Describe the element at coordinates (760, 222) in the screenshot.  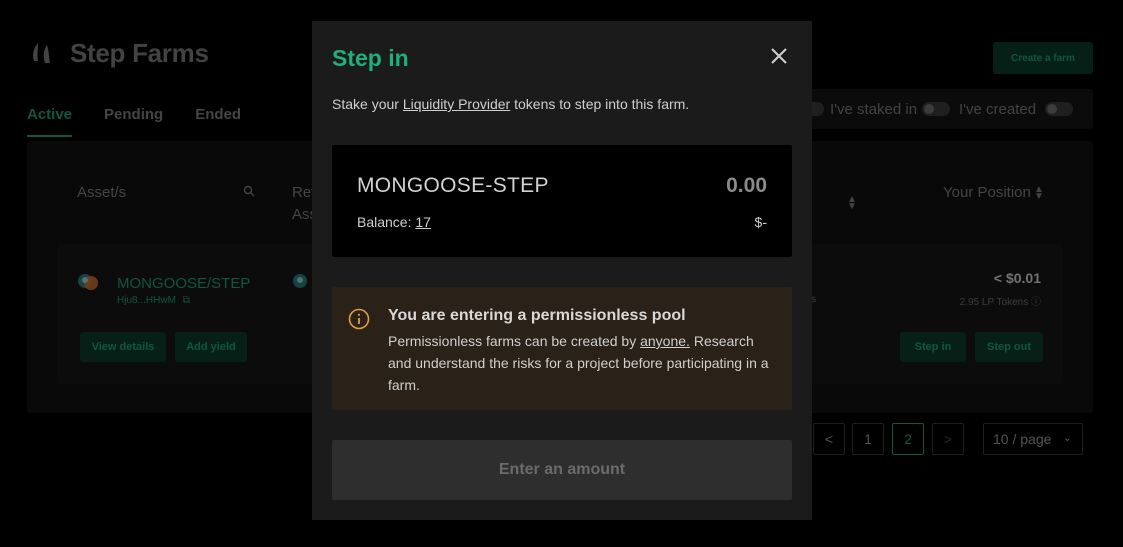
I see `usd-value: $-` at that location.